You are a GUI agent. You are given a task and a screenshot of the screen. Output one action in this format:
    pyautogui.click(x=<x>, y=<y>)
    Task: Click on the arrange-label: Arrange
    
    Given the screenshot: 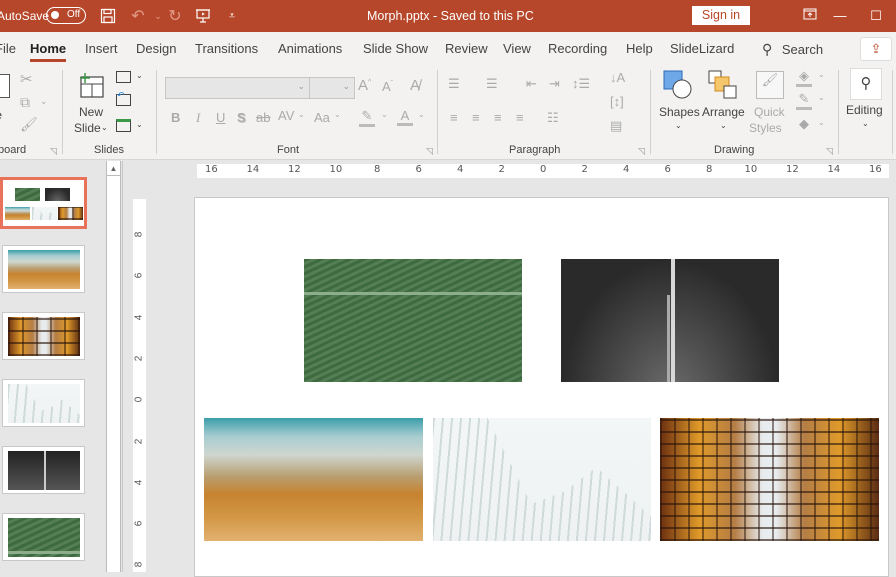 What is the action you would take?
    pyautogui.click(x=723, y=112)
    